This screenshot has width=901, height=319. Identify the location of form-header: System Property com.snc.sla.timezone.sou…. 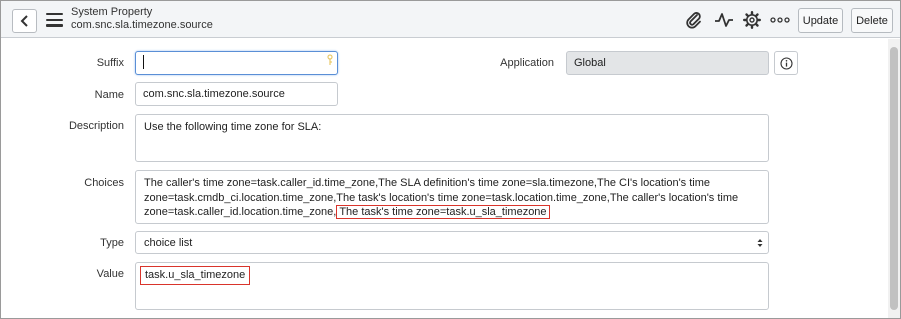
(450, 19).